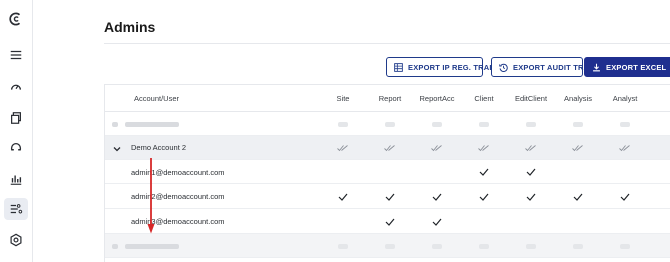  I want to click on column-header-report: Report, so click(390, 98).